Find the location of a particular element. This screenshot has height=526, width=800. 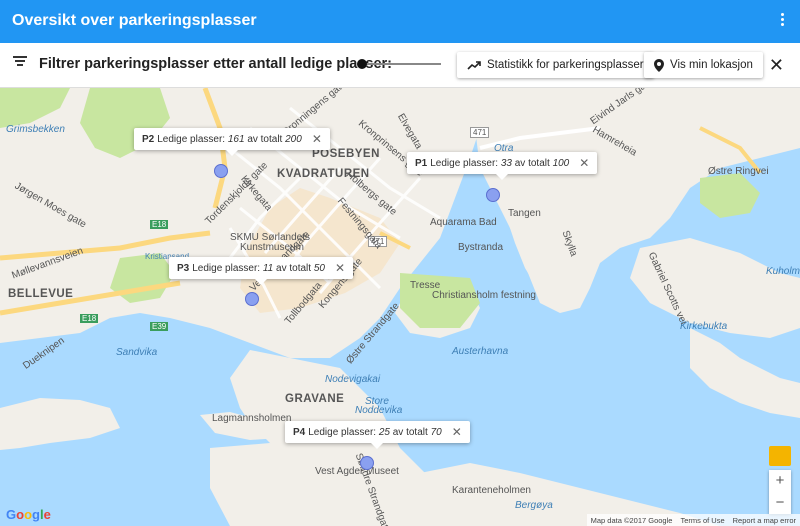

parking-marker-p3 is located at coordinates (252, 299).